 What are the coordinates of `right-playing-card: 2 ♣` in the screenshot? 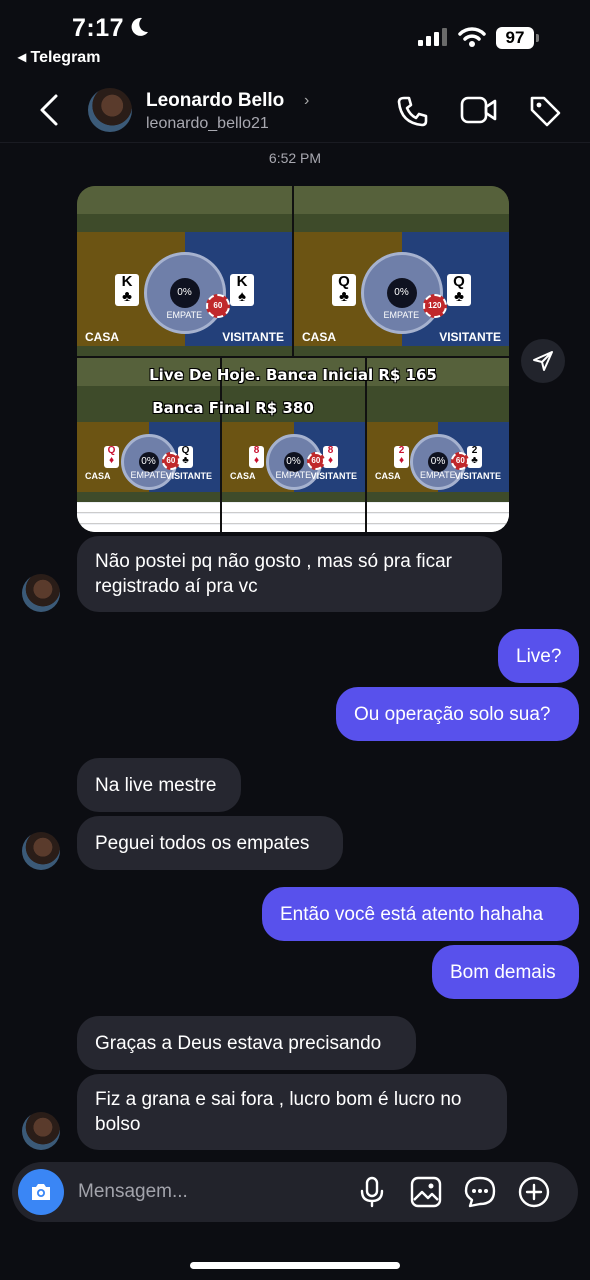 It's located at (474, 457).